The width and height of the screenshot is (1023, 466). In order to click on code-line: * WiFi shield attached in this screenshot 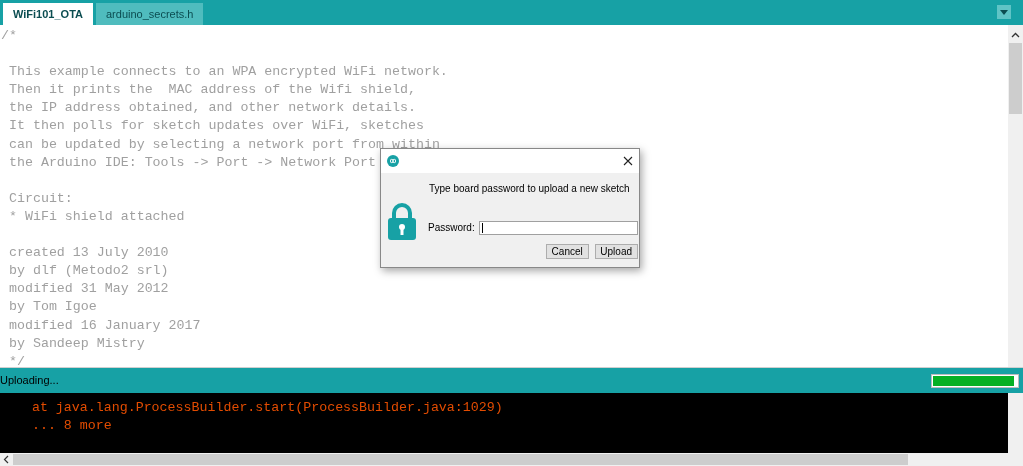, I will do `click(96, 216)`.